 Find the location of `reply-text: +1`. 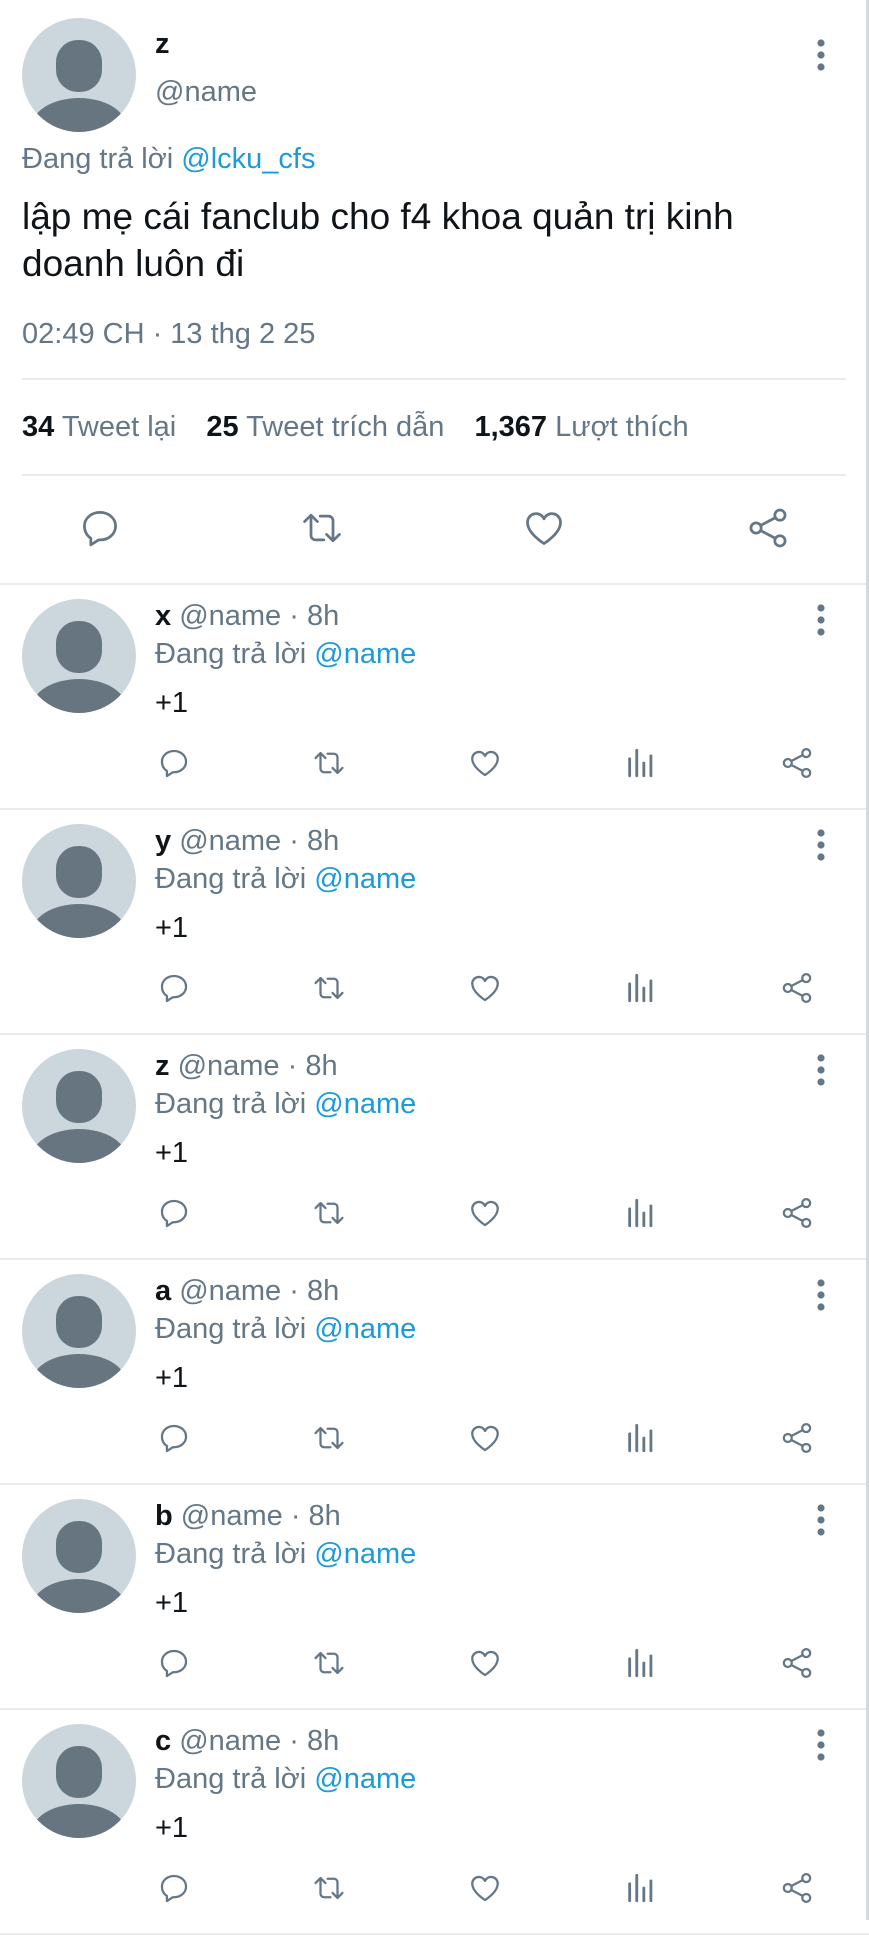

reply-text: +1 is located at coordinates (172, 1603).